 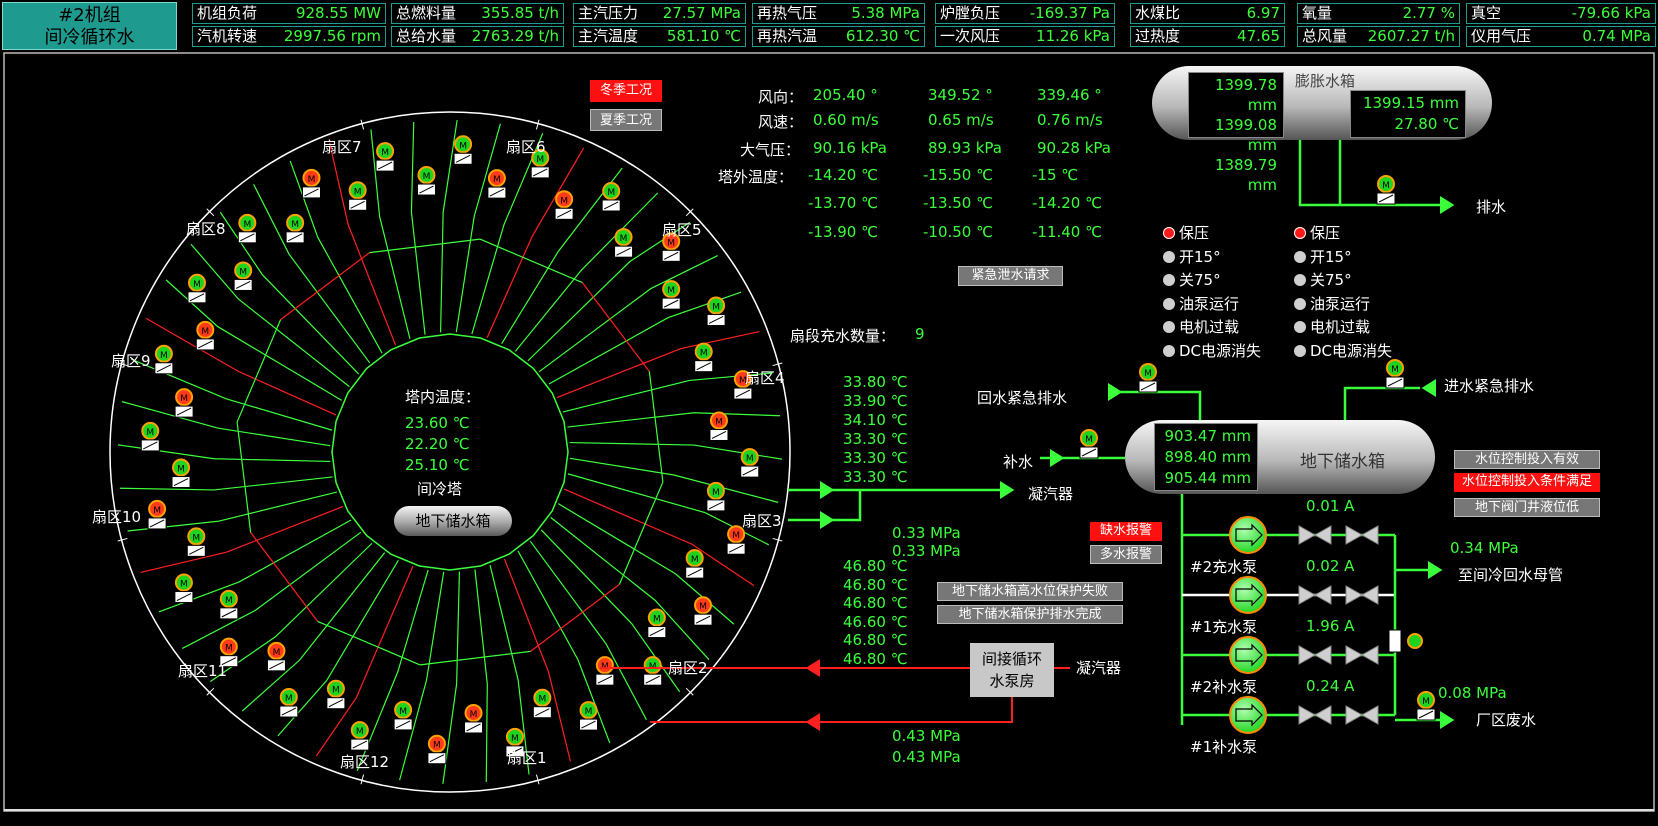 What do you see at coordinates (850, 148) in the screenshot?
I see `weather-pressure-value: 90.16 kPa` at bounding box center [850, 148].